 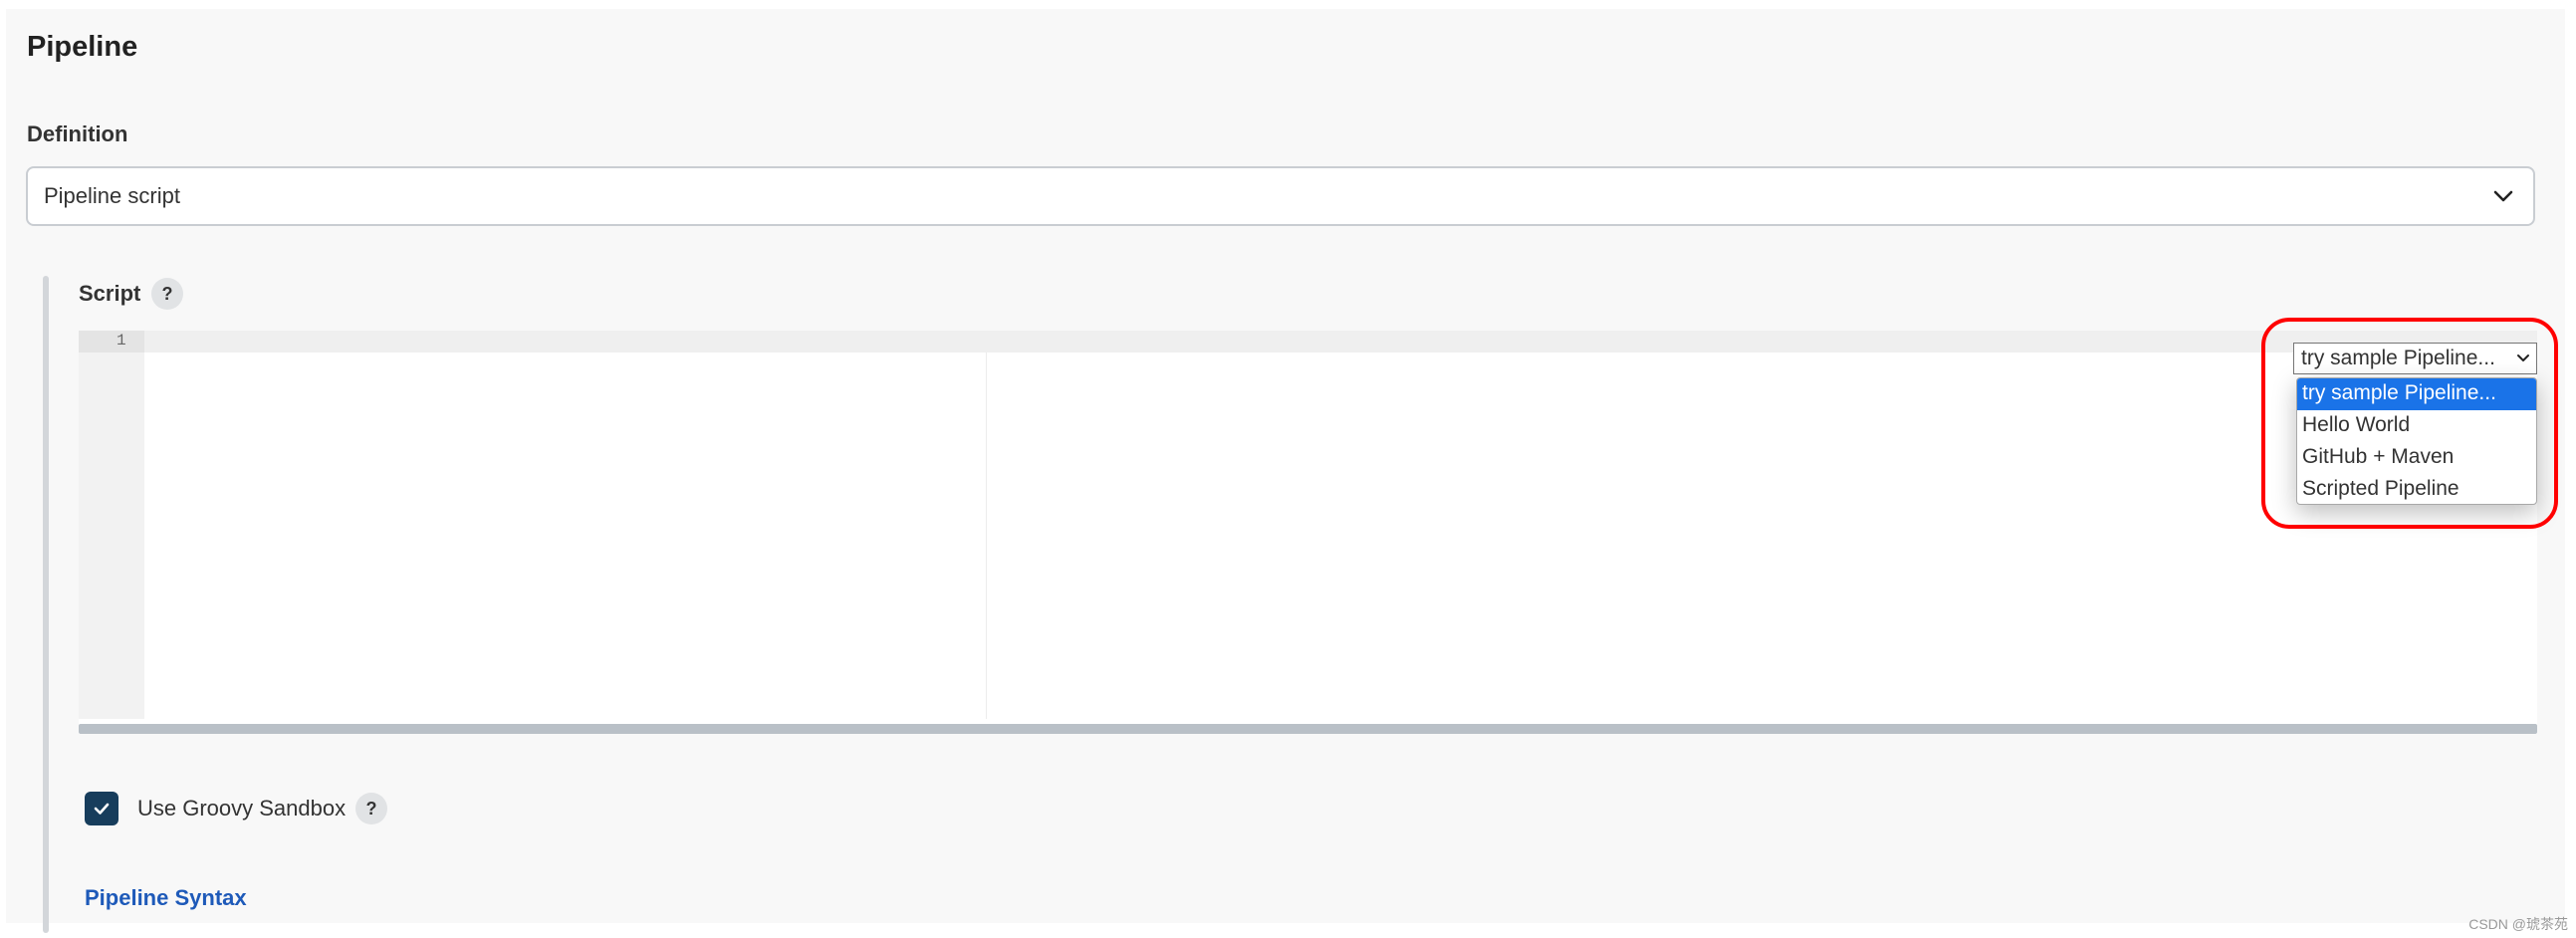 What do you see at coordinates (110, 294) in the screenshot?
I see `script-label: Script` at bounding box center [110, 294].